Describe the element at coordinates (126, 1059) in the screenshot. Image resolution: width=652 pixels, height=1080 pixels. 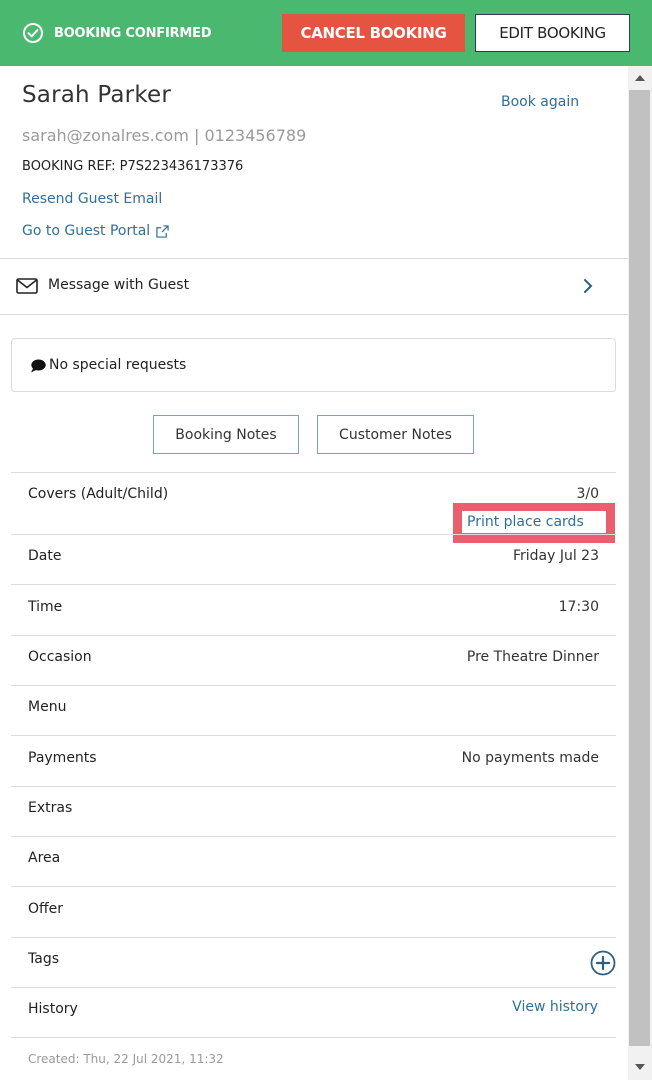
I see `created-timestamp: Created: Thu, 22 Jul 2021, 11:32` at that location.